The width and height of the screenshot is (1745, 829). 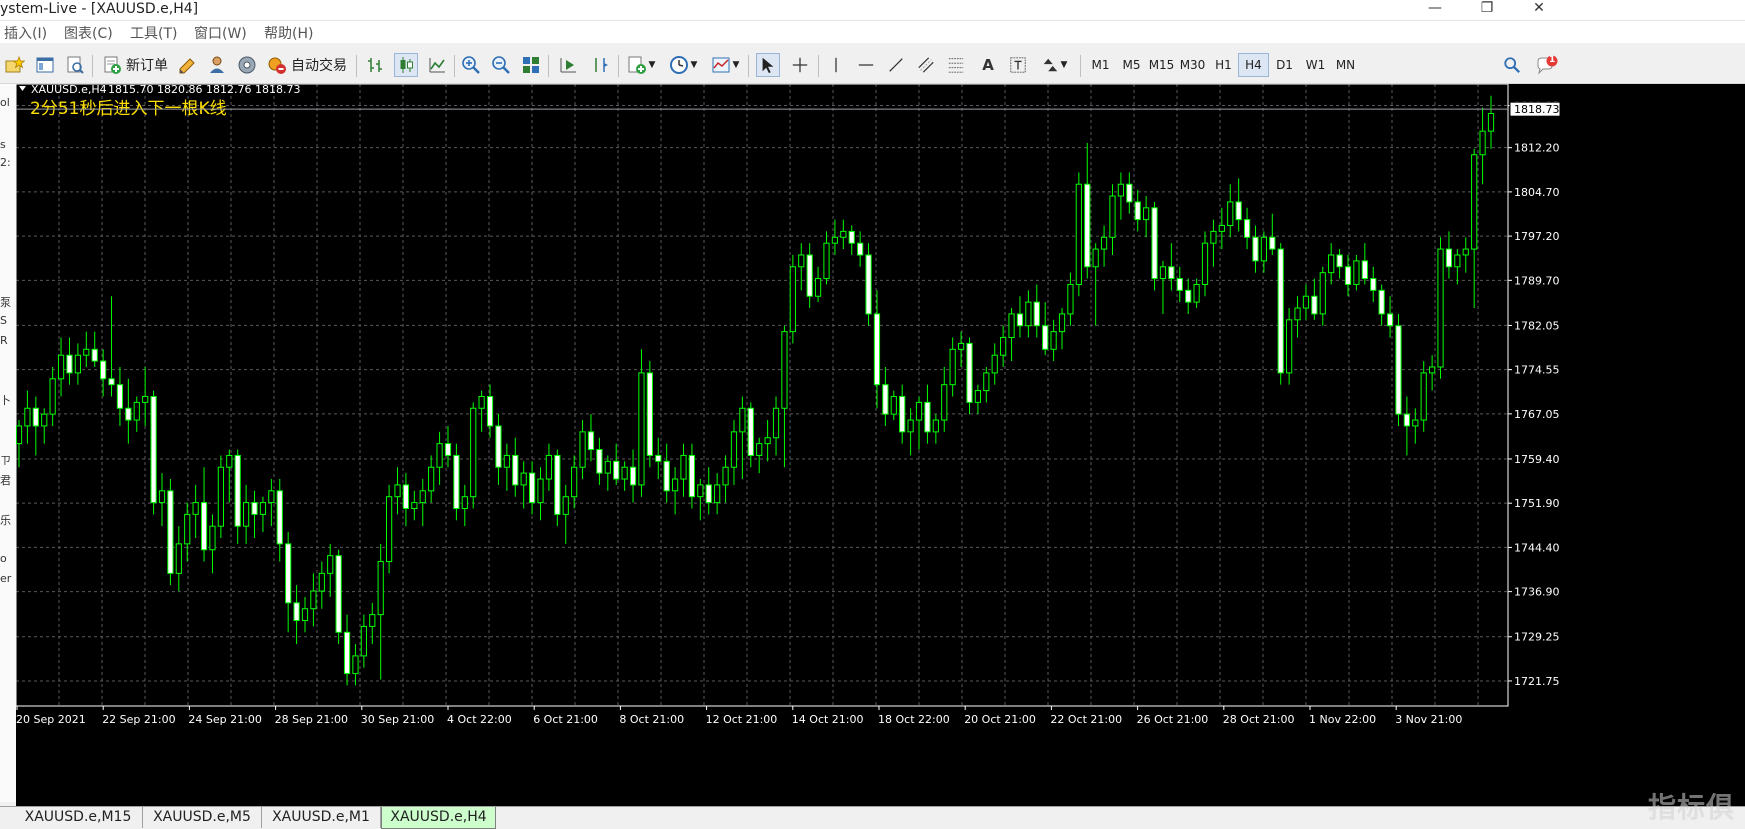 I want to click on y-tick-label: 1782.05, so click(x=1537, y=325).